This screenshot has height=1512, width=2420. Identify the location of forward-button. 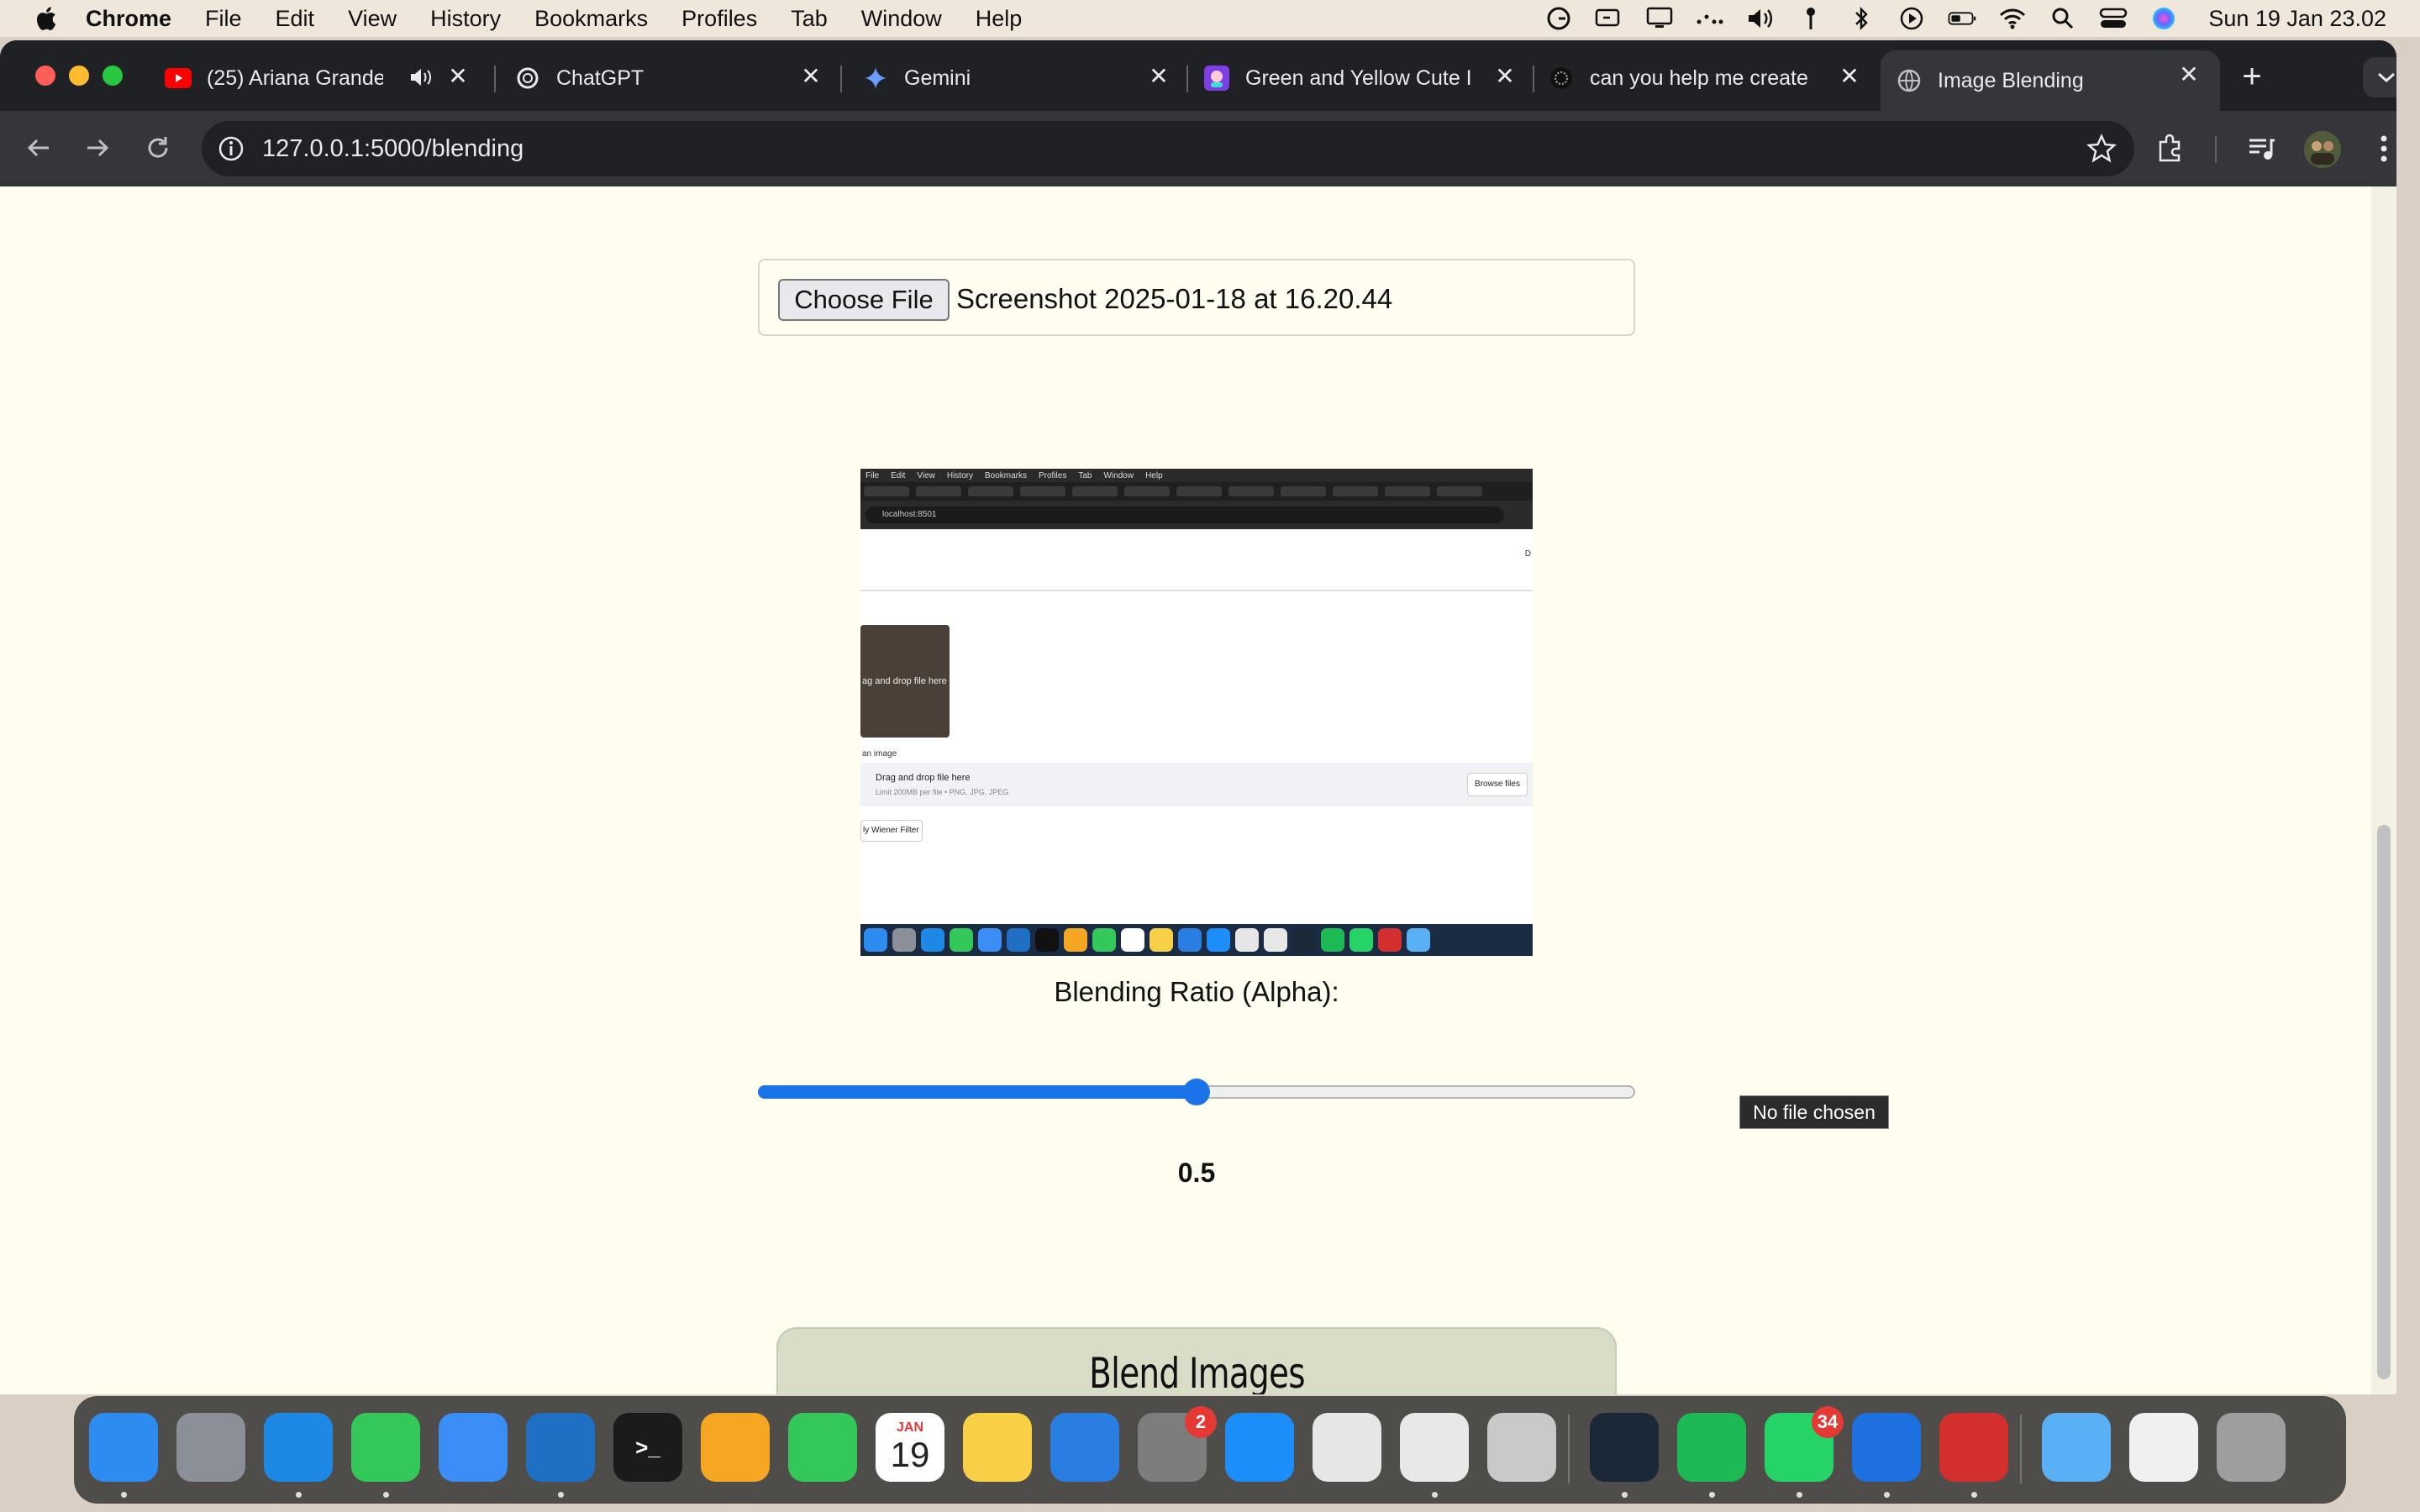
(97, 147).